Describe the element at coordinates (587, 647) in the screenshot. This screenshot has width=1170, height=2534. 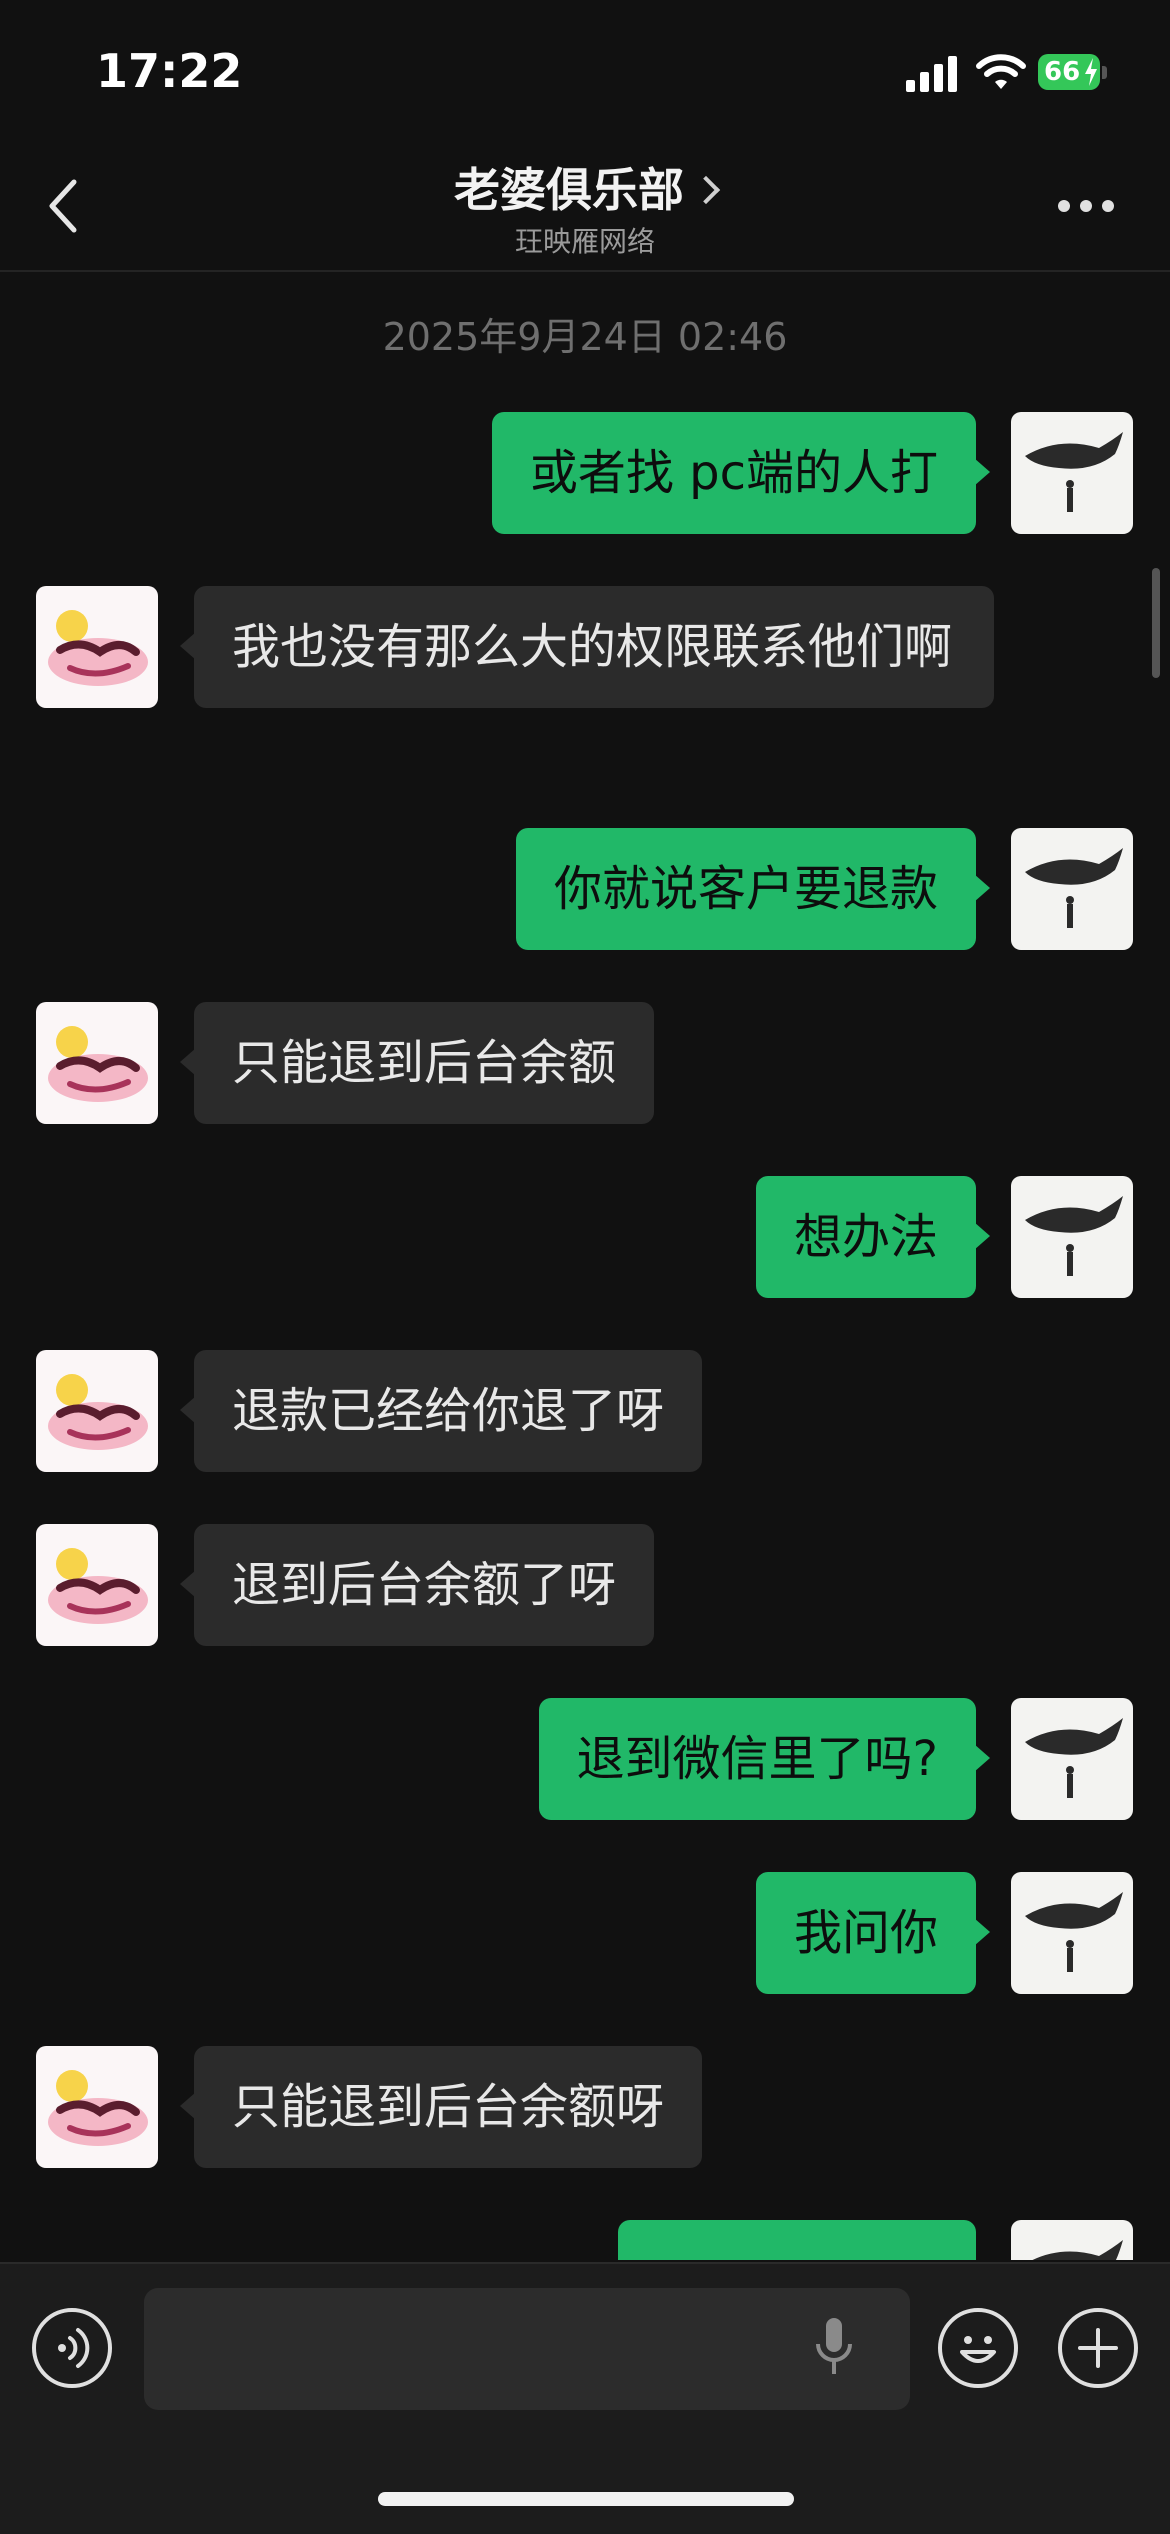
I see `incoming-message-bubble: 我也没有那么大的权限联系他们啊` at that location.